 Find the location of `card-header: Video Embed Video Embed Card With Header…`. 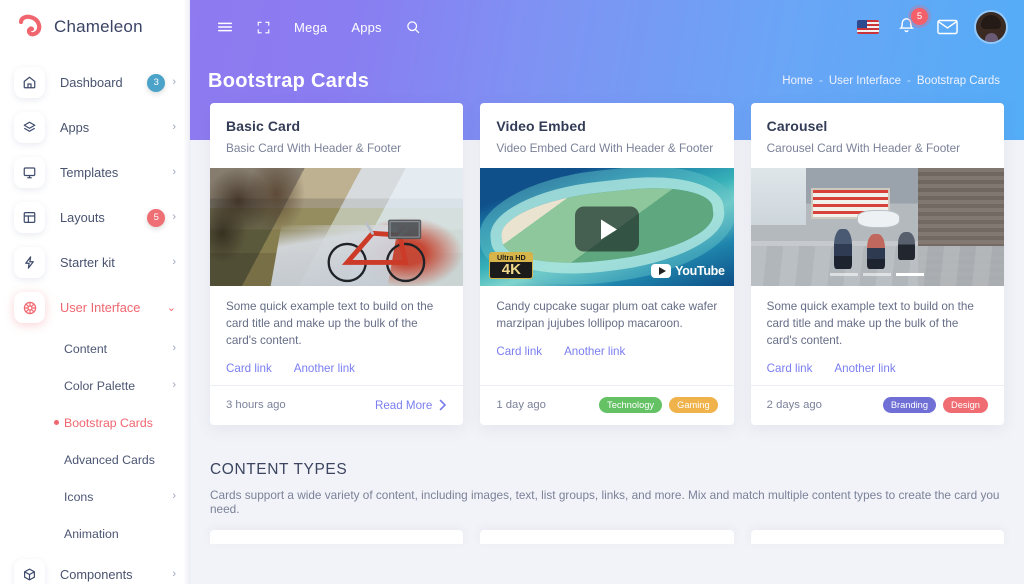

card-header: Video Embed Video Embed Card With Header… is located at coordinates (606, 135).